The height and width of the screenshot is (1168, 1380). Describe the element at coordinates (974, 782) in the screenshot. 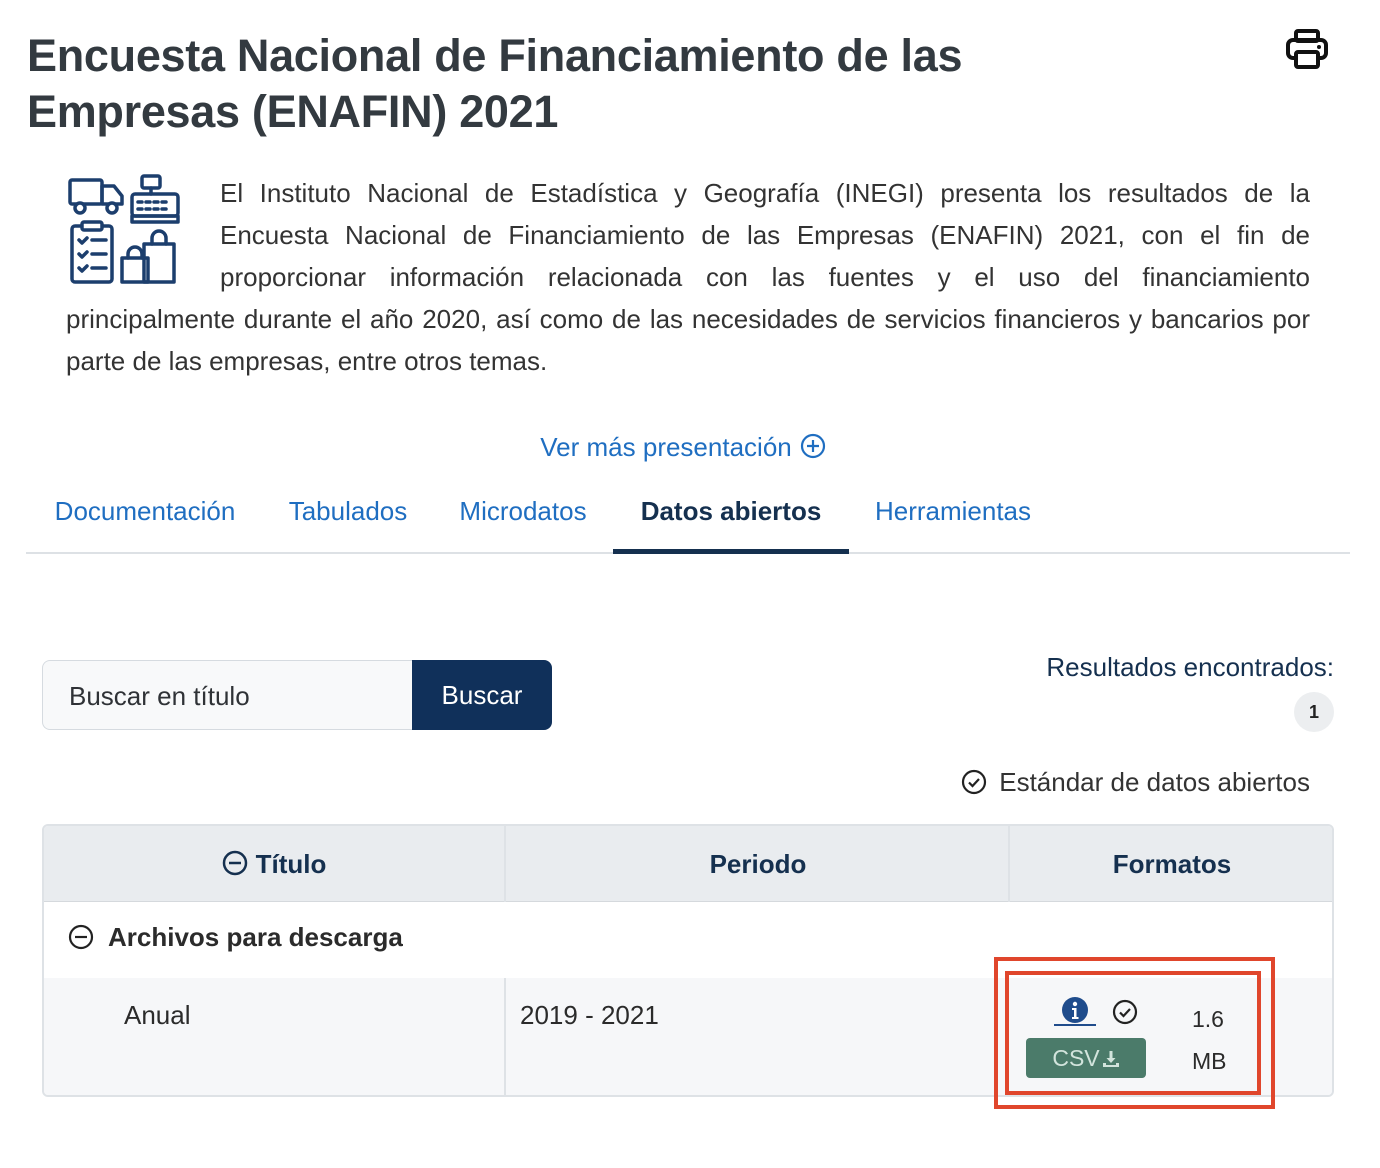

I see `check-circle-icon` at that location.